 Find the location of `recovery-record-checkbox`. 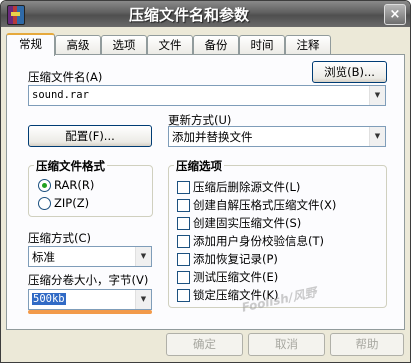

recovery-record-checkbox is located at coordinates (183, 259).